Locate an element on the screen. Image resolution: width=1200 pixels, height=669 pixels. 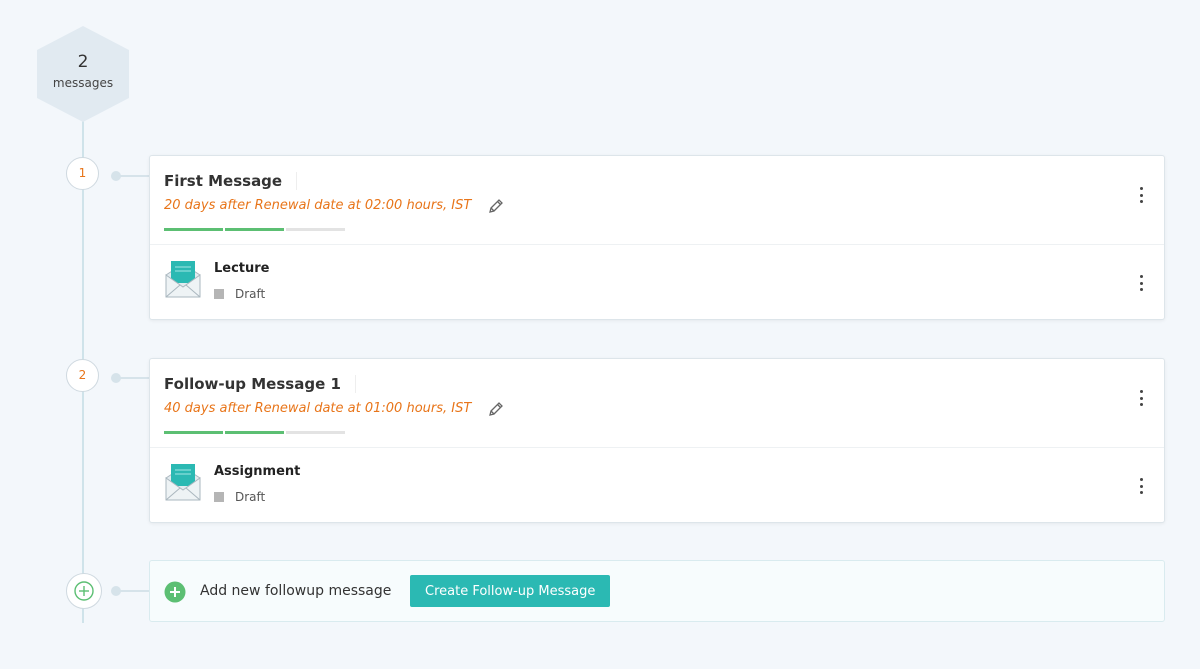
message-item-row: Lecture Draft is located at coordinates (657, 282).